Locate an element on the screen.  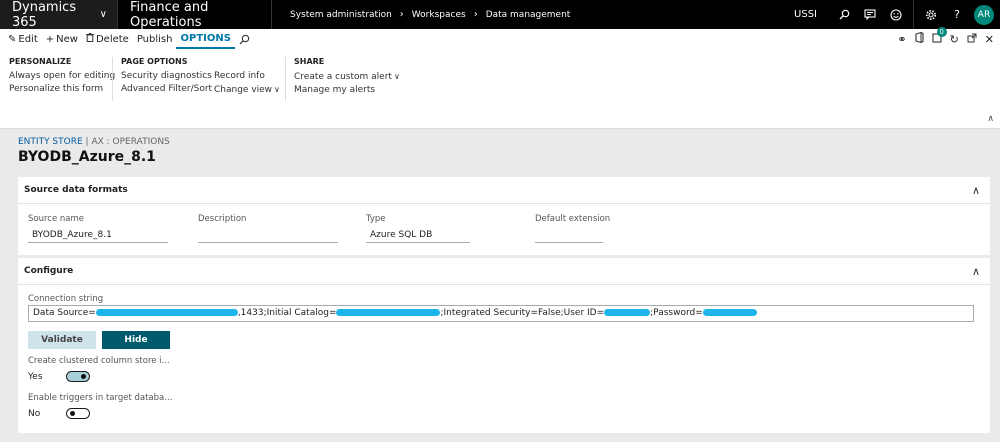
gear-icon is located at coordinates (931, 14).